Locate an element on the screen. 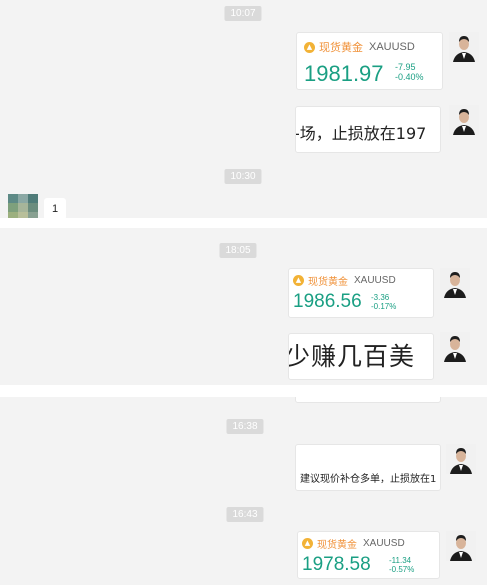 Image resolution: width=487 pixels, height=585 pixels. quote-change-percent: -0.57% is located at coordinates (402, 569).